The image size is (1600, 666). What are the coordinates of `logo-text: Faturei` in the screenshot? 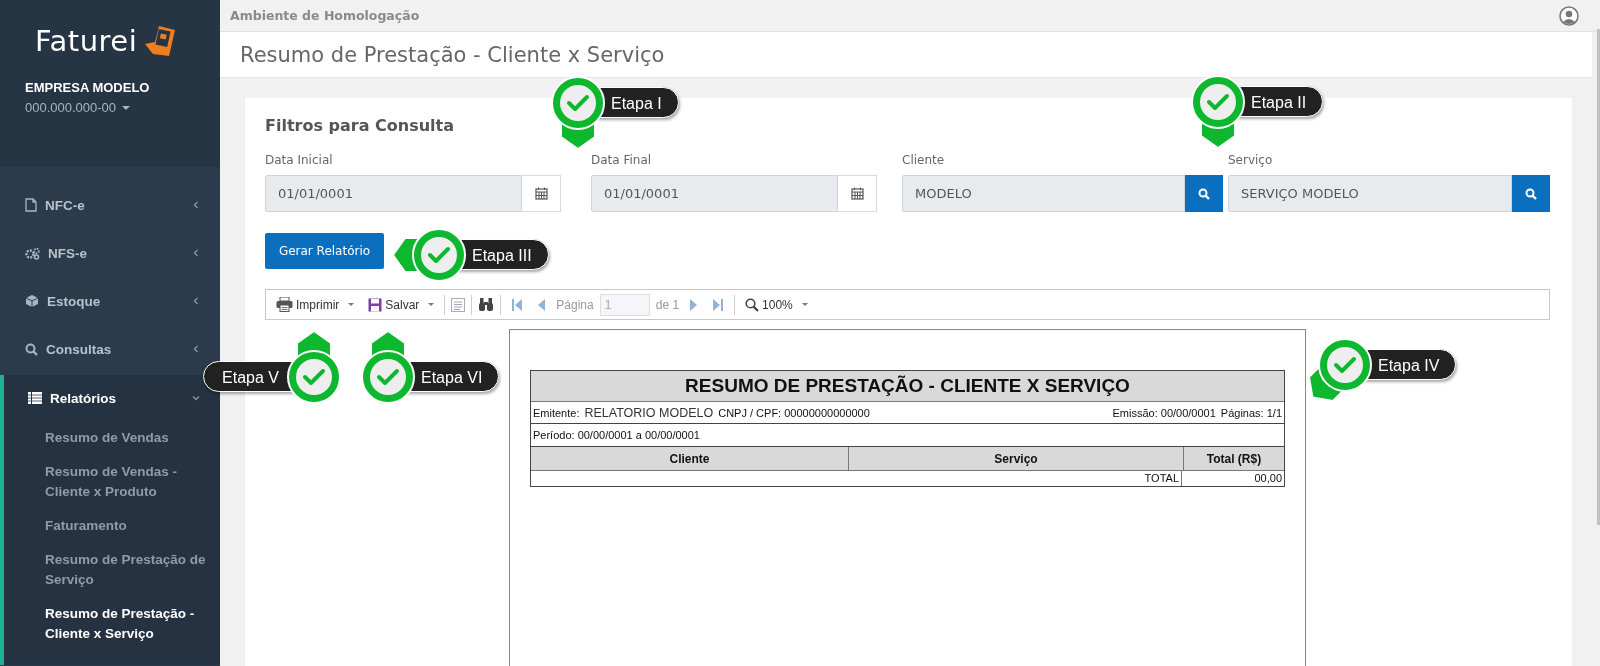 It's located at (86, 41).